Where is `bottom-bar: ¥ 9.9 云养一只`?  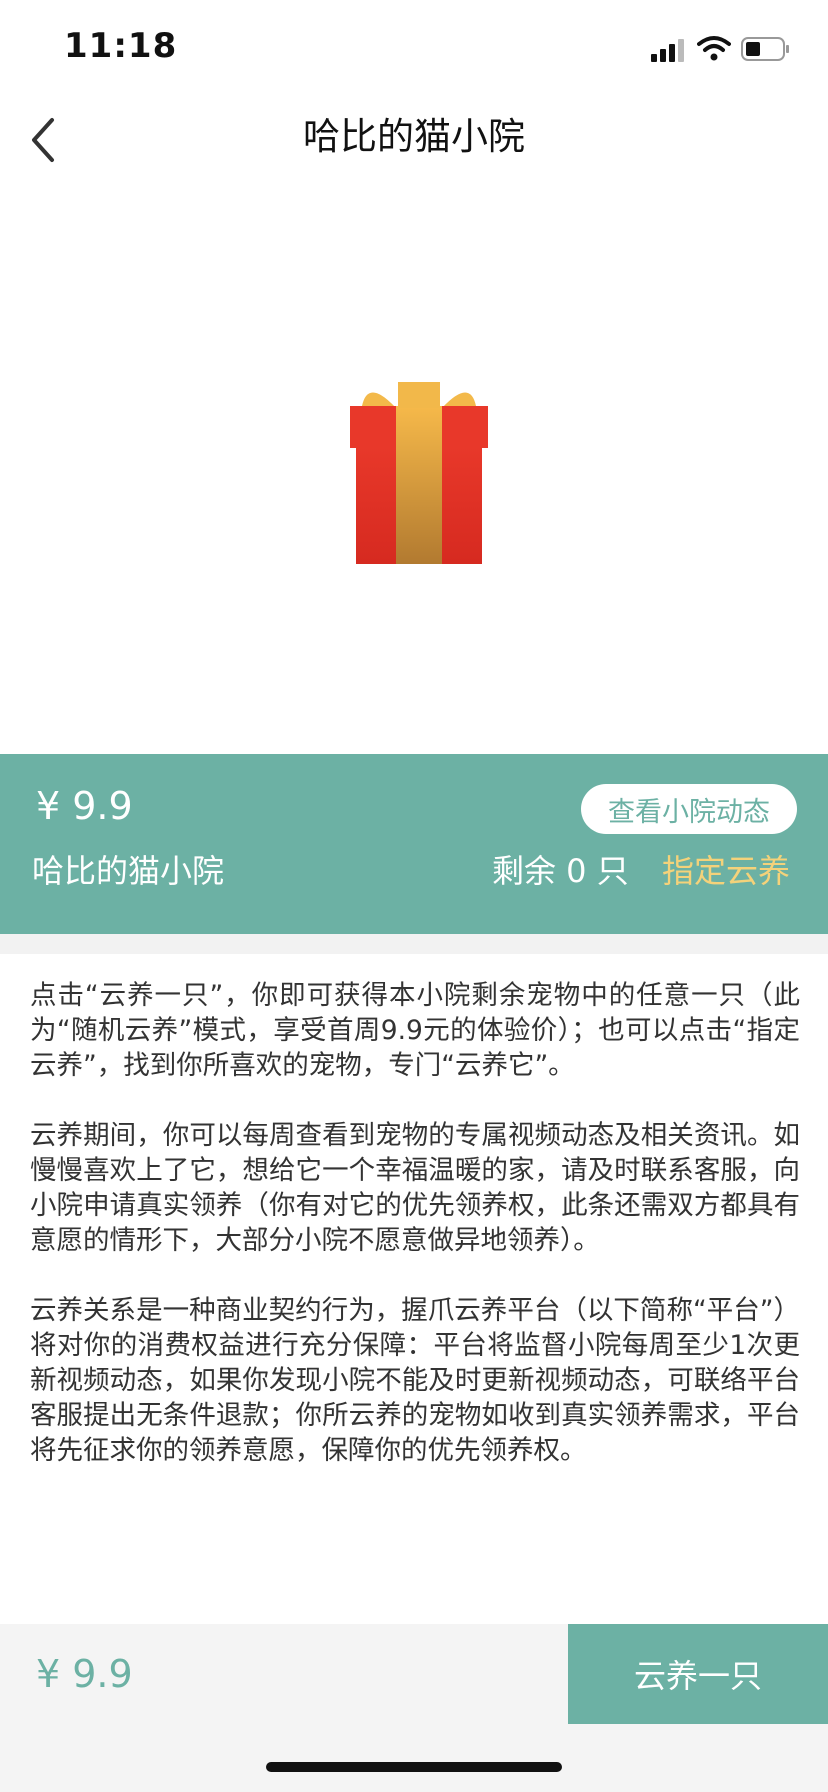 bottom-bar: ¥ 9.9 云养一只 is located at coordinates (414, 1674).